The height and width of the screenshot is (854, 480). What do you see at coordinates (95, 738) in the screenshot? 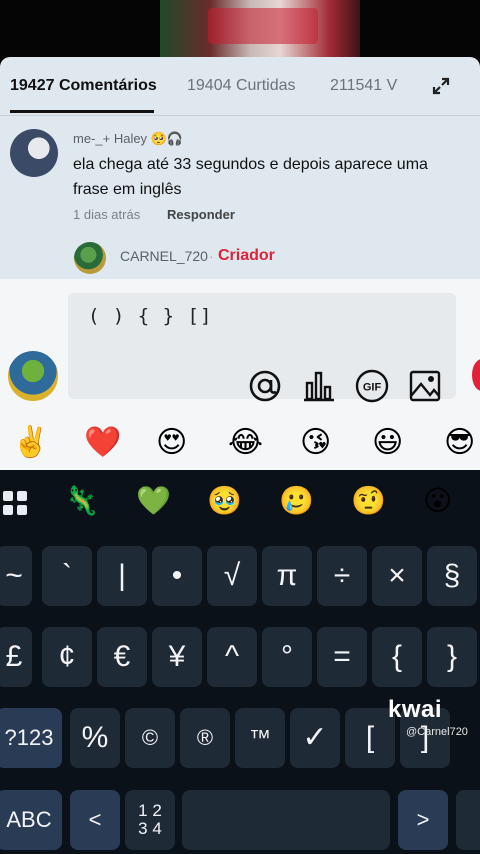
I see `key: %` at bounding box center [95, 738].